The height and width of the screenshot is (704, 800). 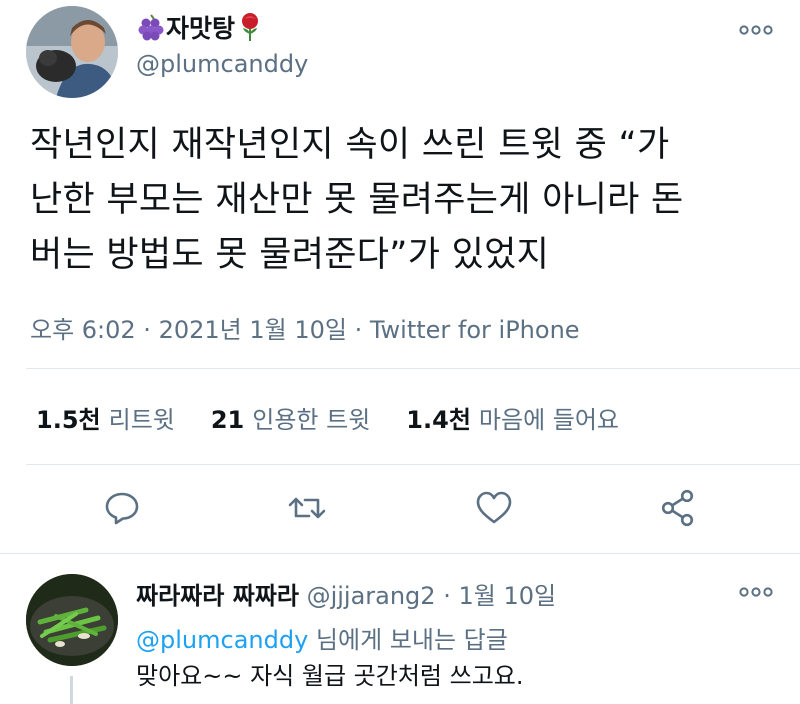 I want to click on reply-author-name: 짜라짜라 짜짜라, so click(x=217, y=596).